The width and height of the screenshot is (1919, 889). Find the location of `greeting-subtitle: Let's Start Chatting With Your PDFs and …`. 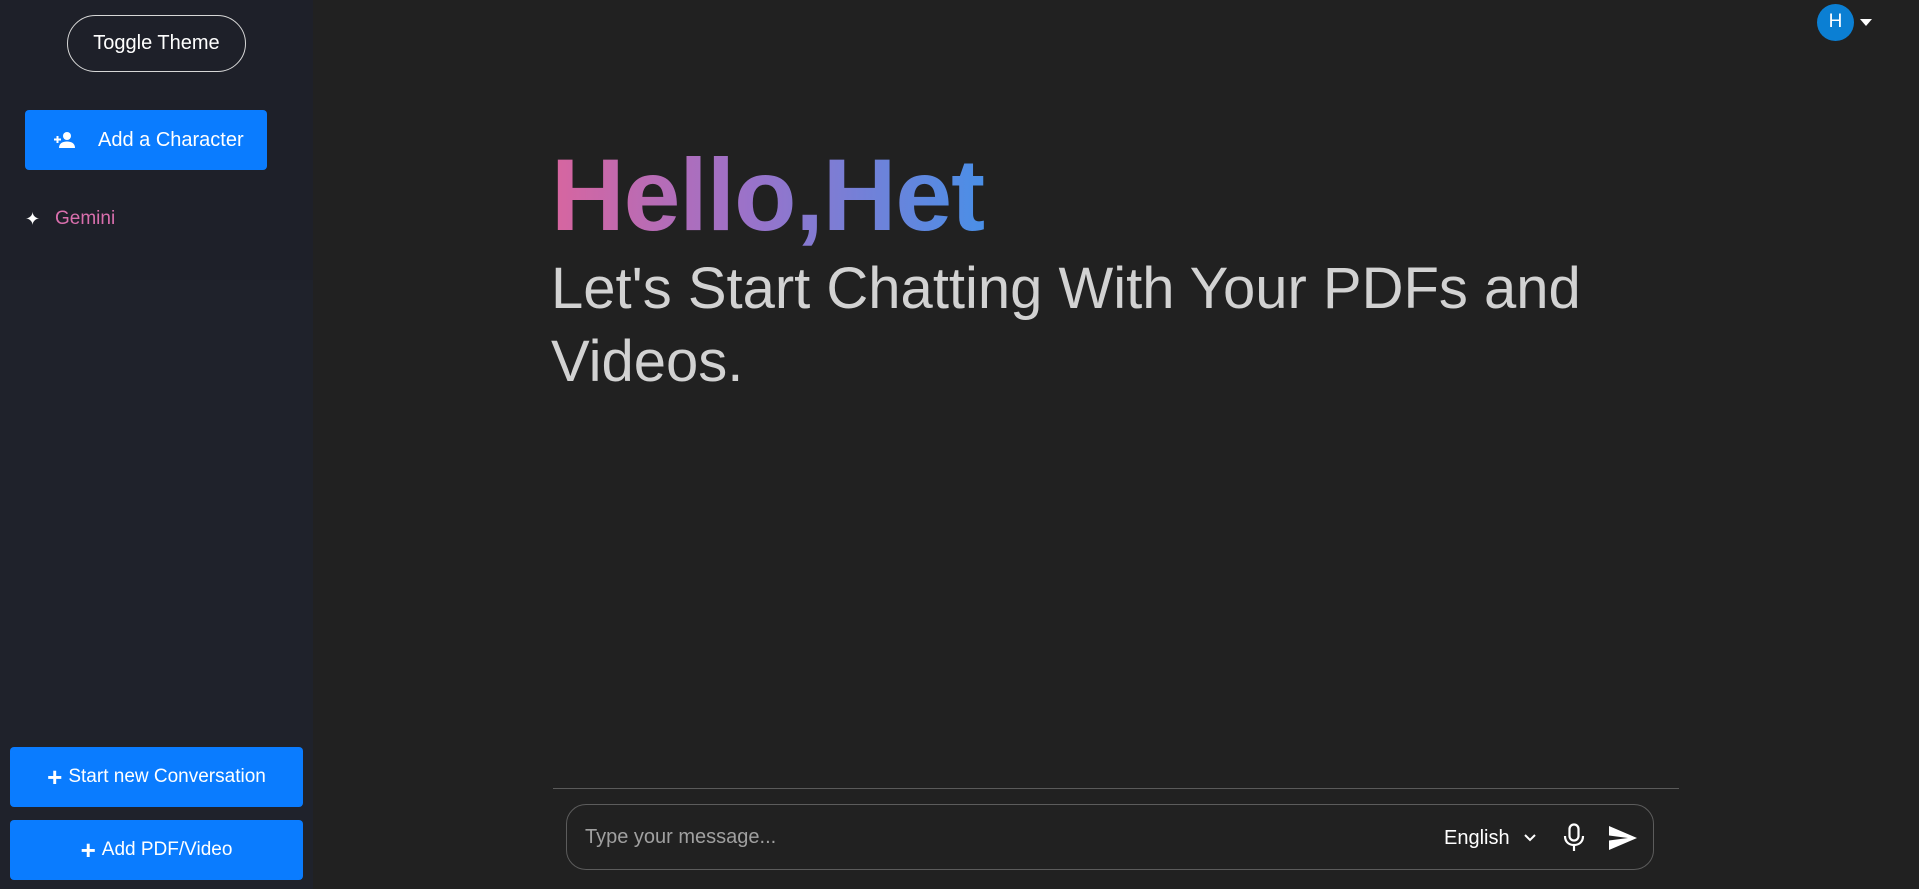

greeting-subtitle: Let's Start Chatting With Your PDFs and … is located at coordinates (1066, 325).